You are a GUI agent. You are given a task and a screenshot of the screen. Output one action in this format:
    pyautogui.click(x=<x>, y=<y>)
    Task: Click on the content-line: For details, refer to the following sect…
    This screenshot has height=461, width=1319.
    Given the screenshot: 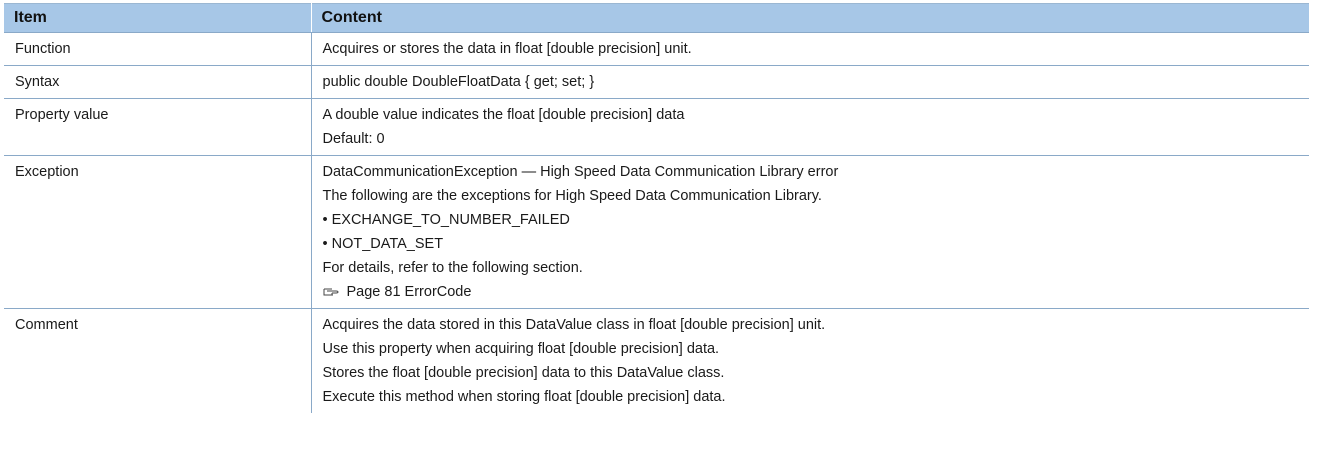 What is the action you would take?
    pyautogui.click(x=452, y=268)
    